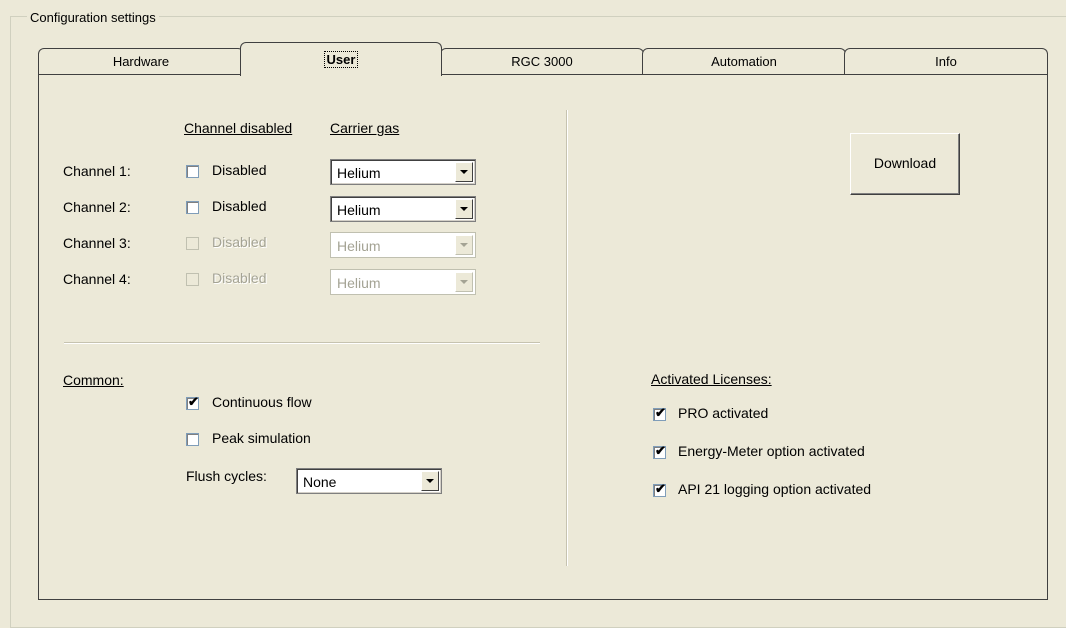 The width and height of the screenshot is (1066, 628). Describe the element at coordinates (403, 209) in the screenshot. I see `channel-2-carrier-gas-select: Helium` at that location.